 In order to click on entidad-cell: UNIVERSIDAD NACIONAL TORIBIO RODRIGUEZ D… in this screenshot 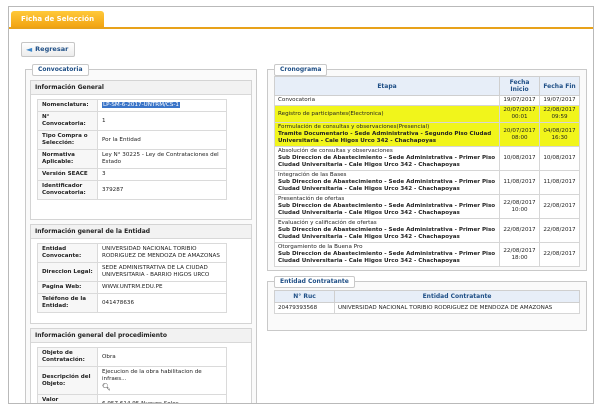, I will do `click(457, 308)`.